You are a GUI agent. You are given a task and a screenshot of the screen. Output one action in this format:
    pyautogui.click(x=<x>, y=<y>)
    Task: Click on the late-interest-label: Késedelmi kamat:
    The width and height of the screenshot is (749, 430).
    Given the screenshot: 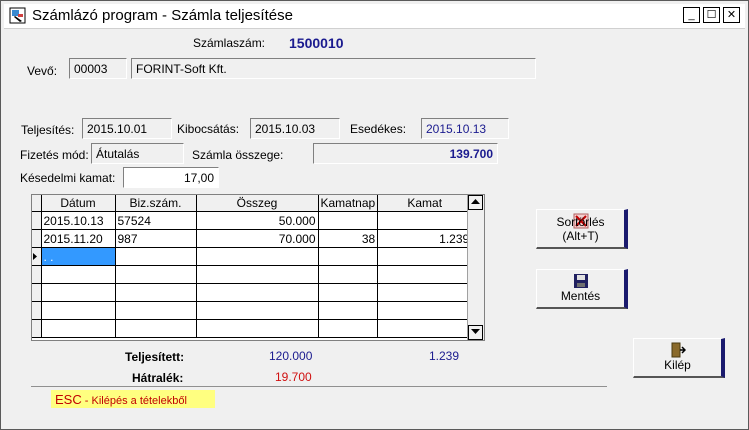 What is the action you would take?
    pyautogui.click(x=68, y=178)
    